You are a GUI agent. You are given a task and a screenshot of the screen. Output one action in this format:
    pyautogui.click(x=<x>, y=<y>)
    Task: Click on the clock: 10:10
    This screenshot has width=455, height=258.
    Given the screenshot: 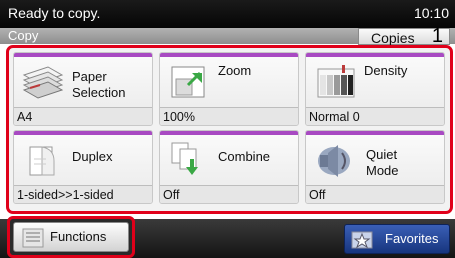 What is the action you would take?
    pyautogui.click(x=431, y=13)
    